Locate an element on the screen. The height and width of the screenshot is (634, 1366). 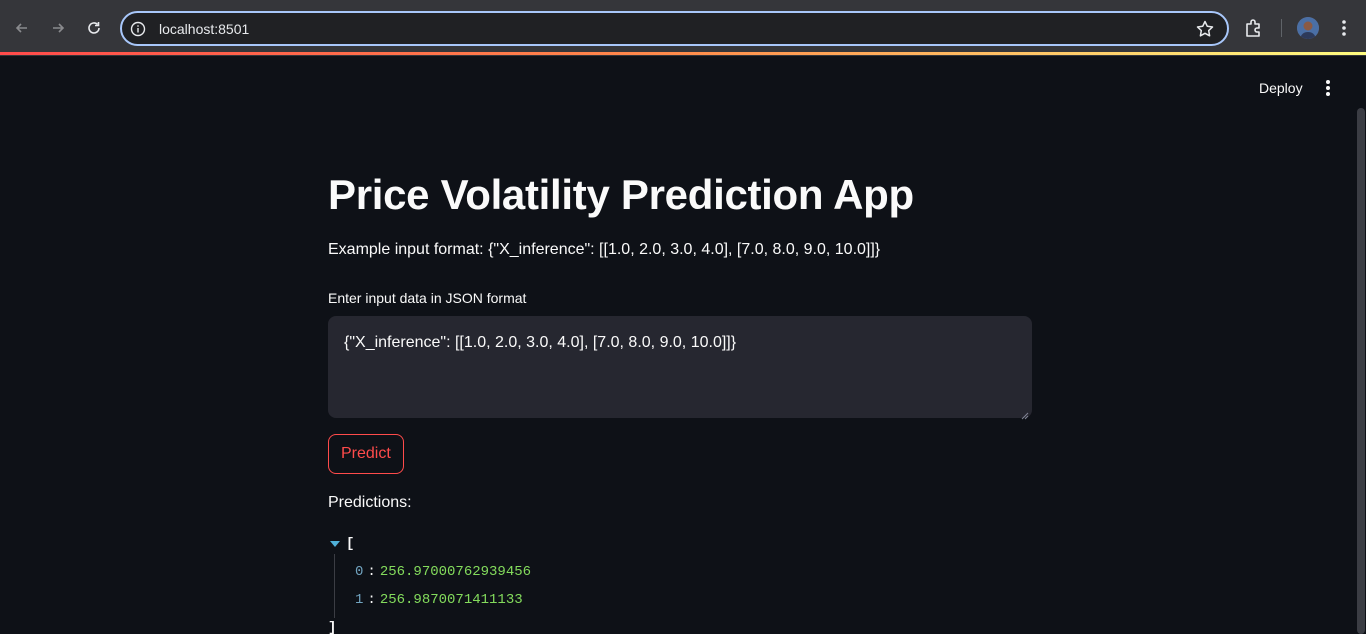
toolbar-divider is located at coordinates (1281, 28).